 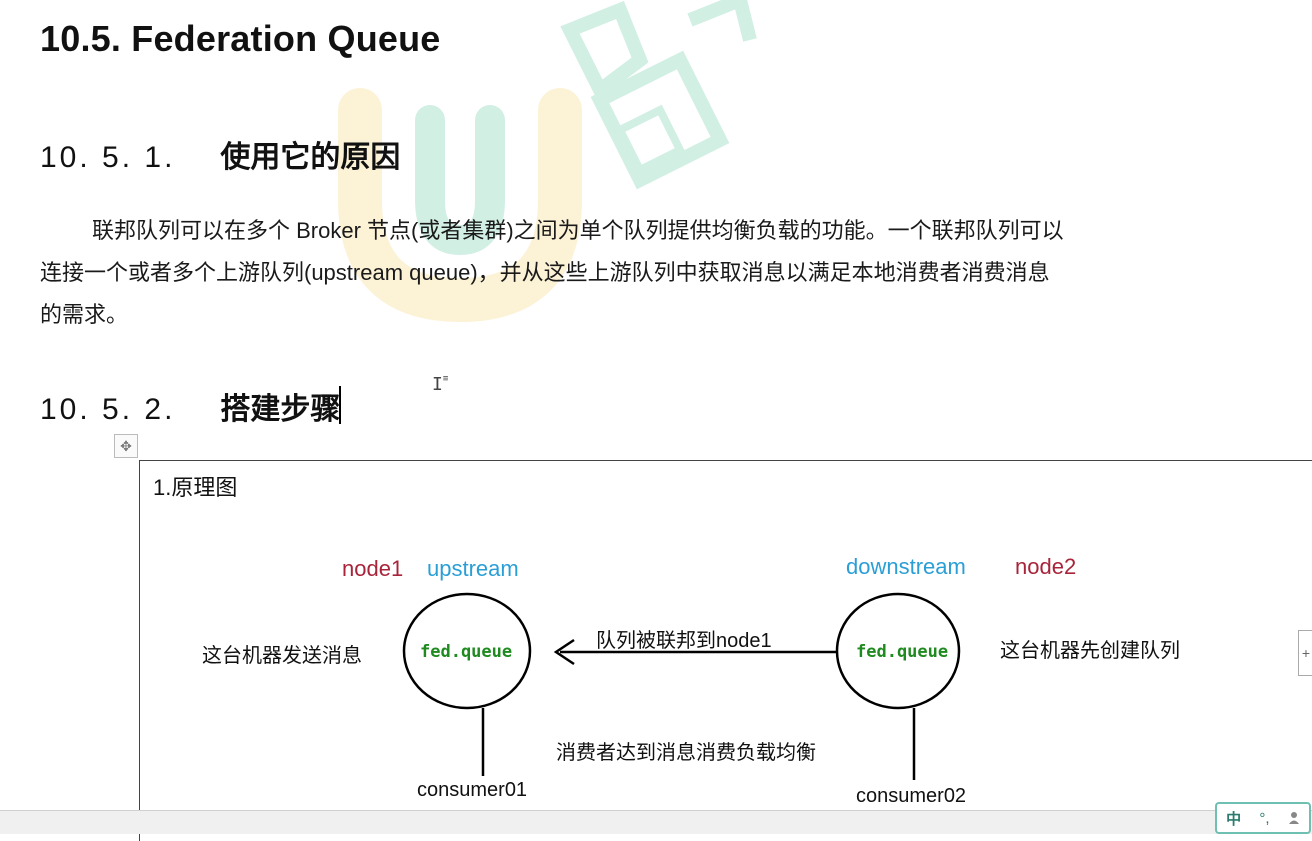 I want to click on ime-punct-toggle: °,, so click(x=1264, y=818).